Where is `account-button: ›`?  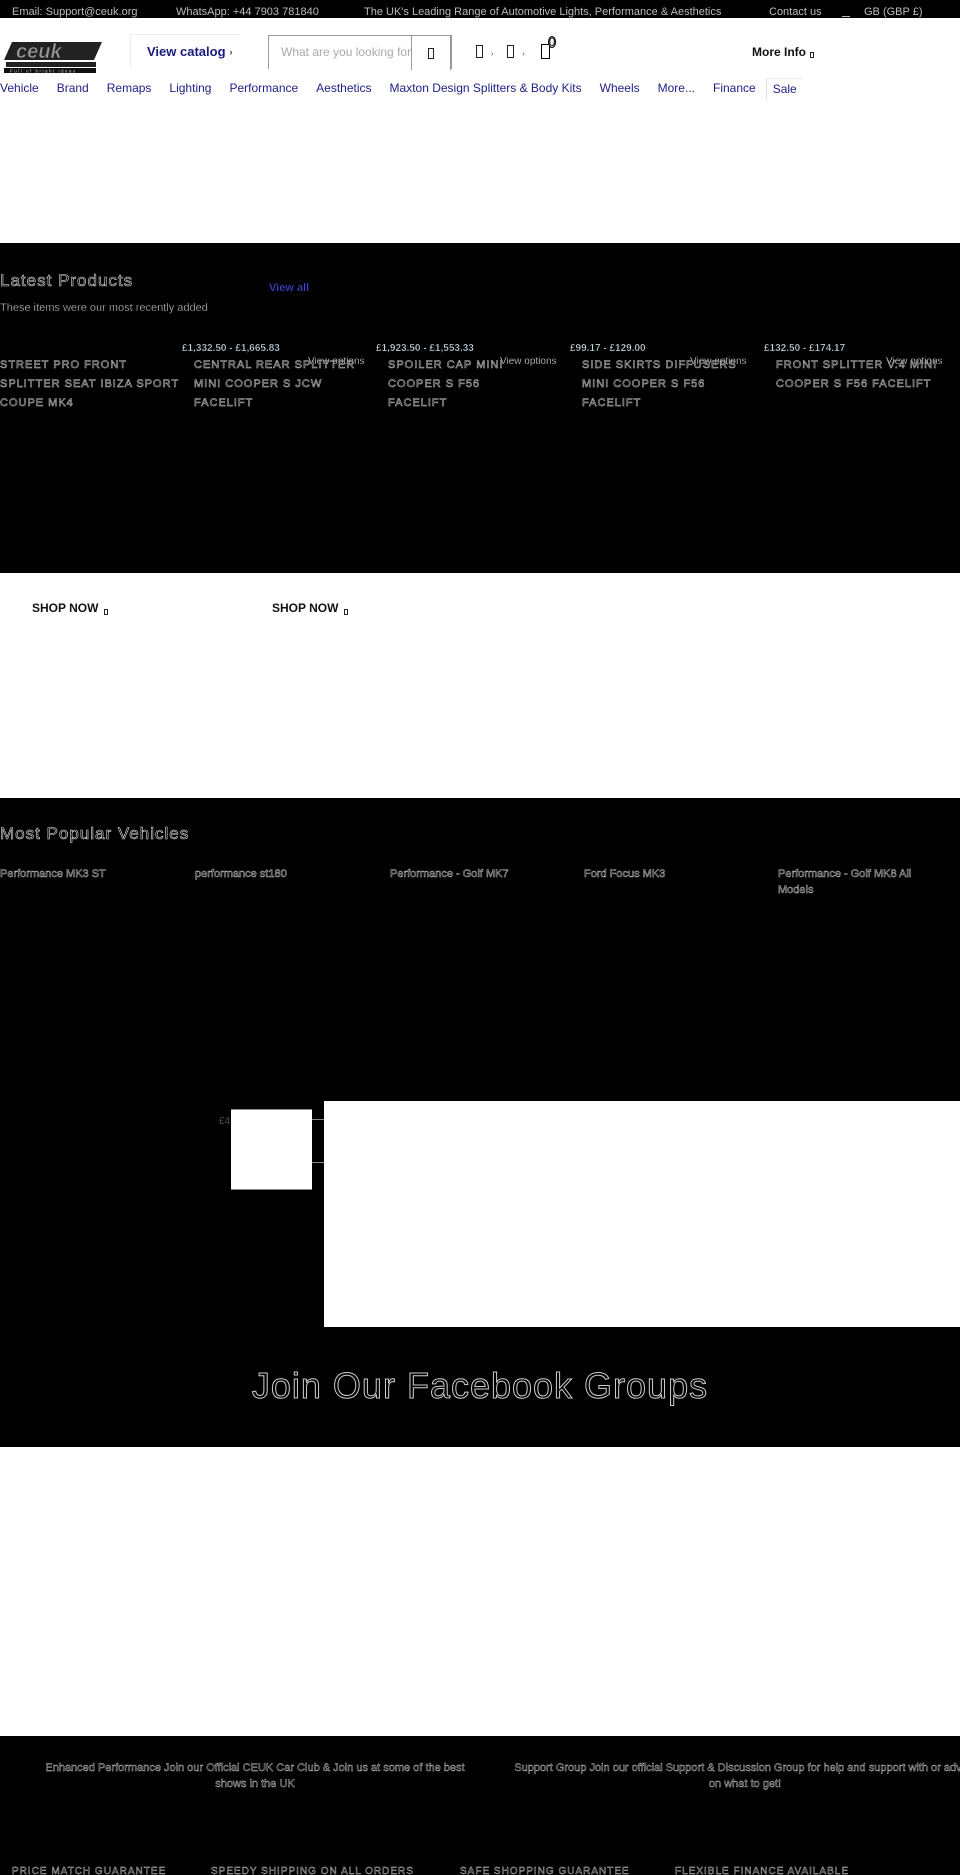 account-button: › is located at coordinates (484, 51).